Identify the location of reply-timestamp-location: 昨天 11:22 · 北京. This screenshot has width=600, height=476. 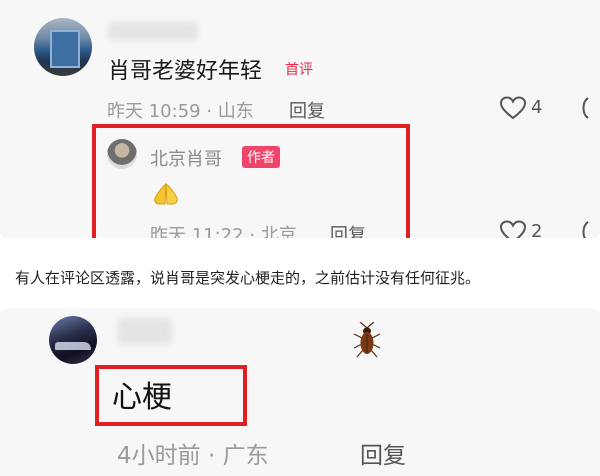
(223, 231).